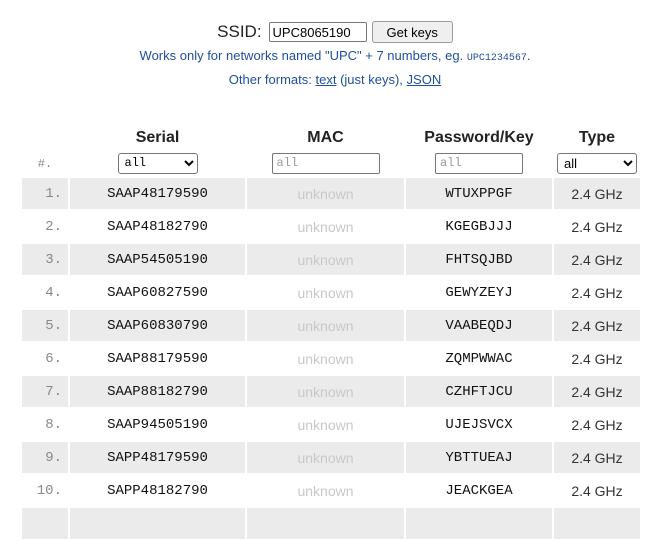 This screenshot has width=670, height=541. I want to click on serial-cell: SAPP48179590, so click(157, 457).